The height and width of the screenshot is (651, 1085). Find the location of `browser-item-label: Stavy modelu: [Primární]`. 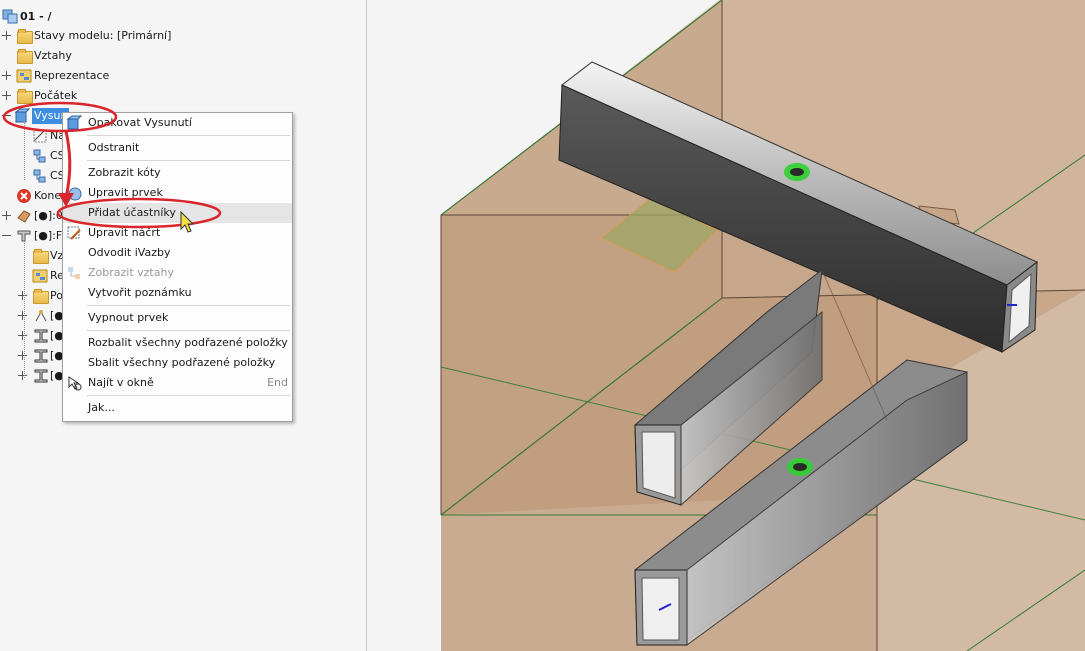

browser-item-label: Stavy modelu: [Primární] is located at coordinates (103, 35).